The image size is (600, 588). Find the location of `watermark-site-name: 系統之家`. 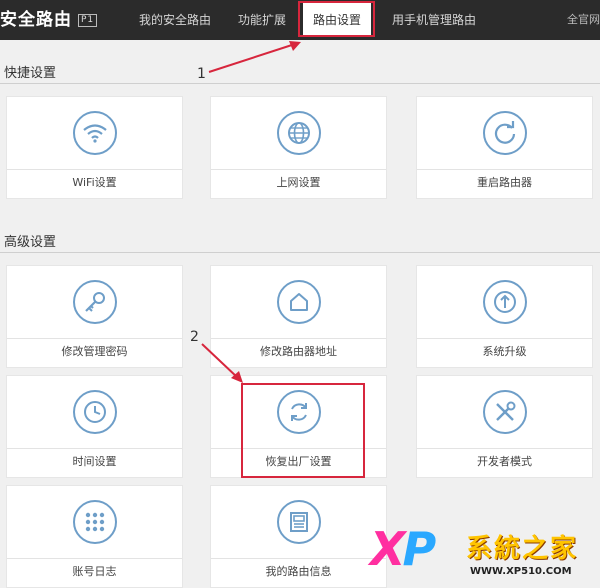

watermark-site-name: 系統之家 is located at coordinates (522, 549).